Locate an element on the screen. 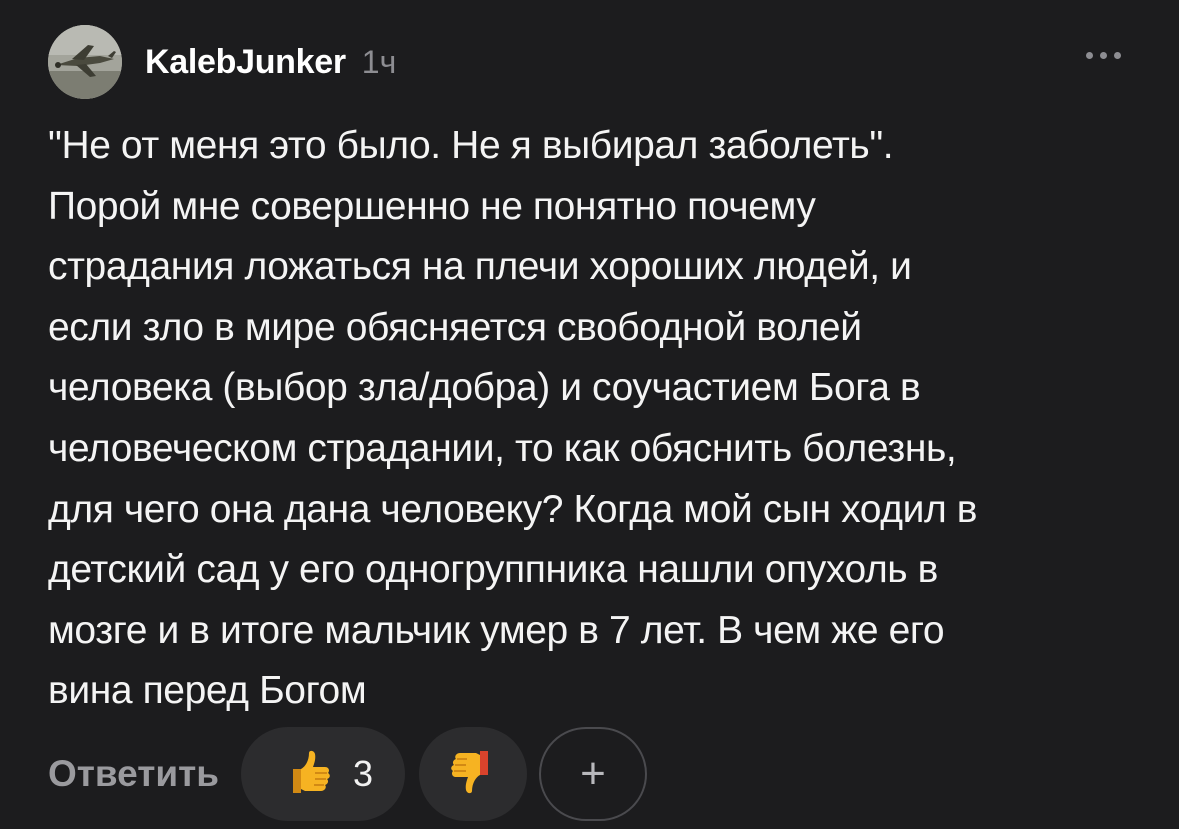 This screenshot has width=1179, height=829. comment-header: KalebJunker 1ч is located at coordinates (222, 62).